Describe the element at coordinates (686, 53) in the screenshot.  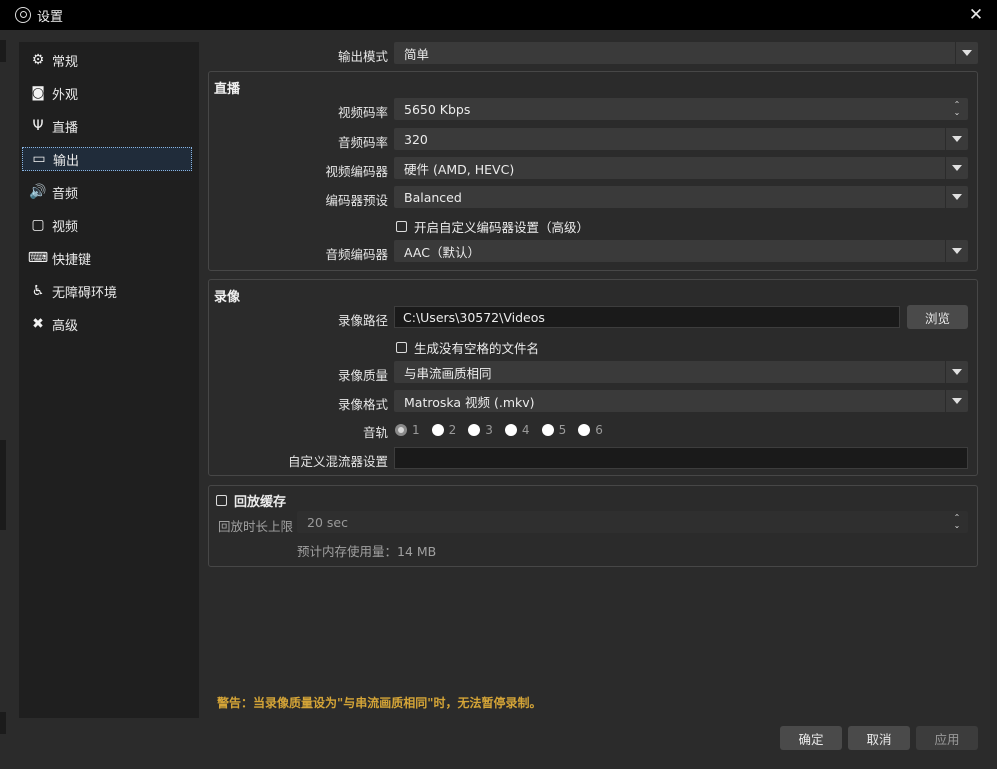
I see `output-mode-select: 简单` at that location.